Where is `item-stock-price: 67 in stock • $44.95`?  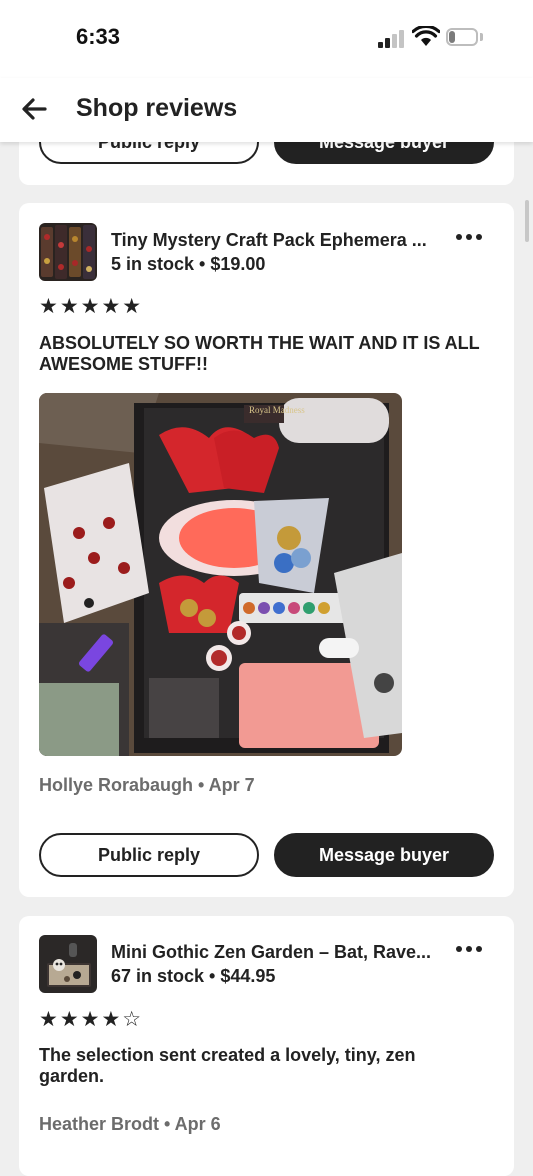 item-stock-price: 67 in stock • $44.95 is located at coordinates (193, 976).